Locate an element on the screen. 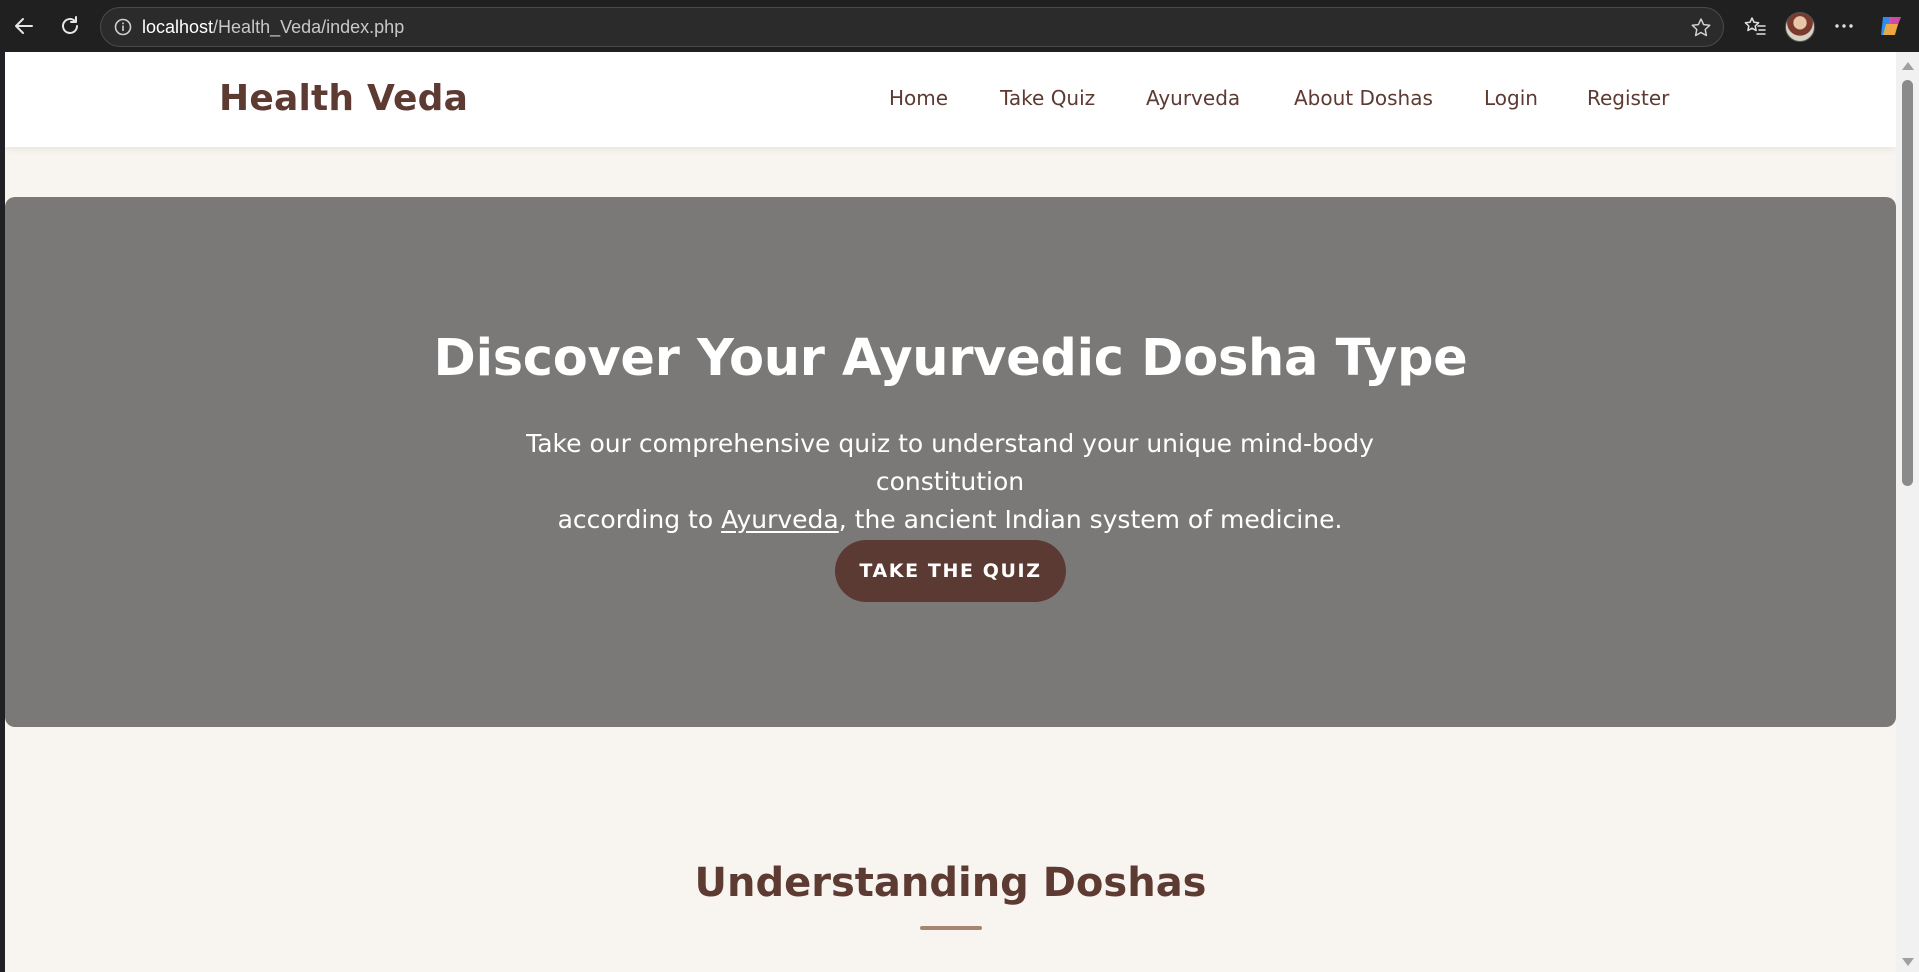  nav-ayurveda-link: Ayurveda is located at coordinates (1193, 98).